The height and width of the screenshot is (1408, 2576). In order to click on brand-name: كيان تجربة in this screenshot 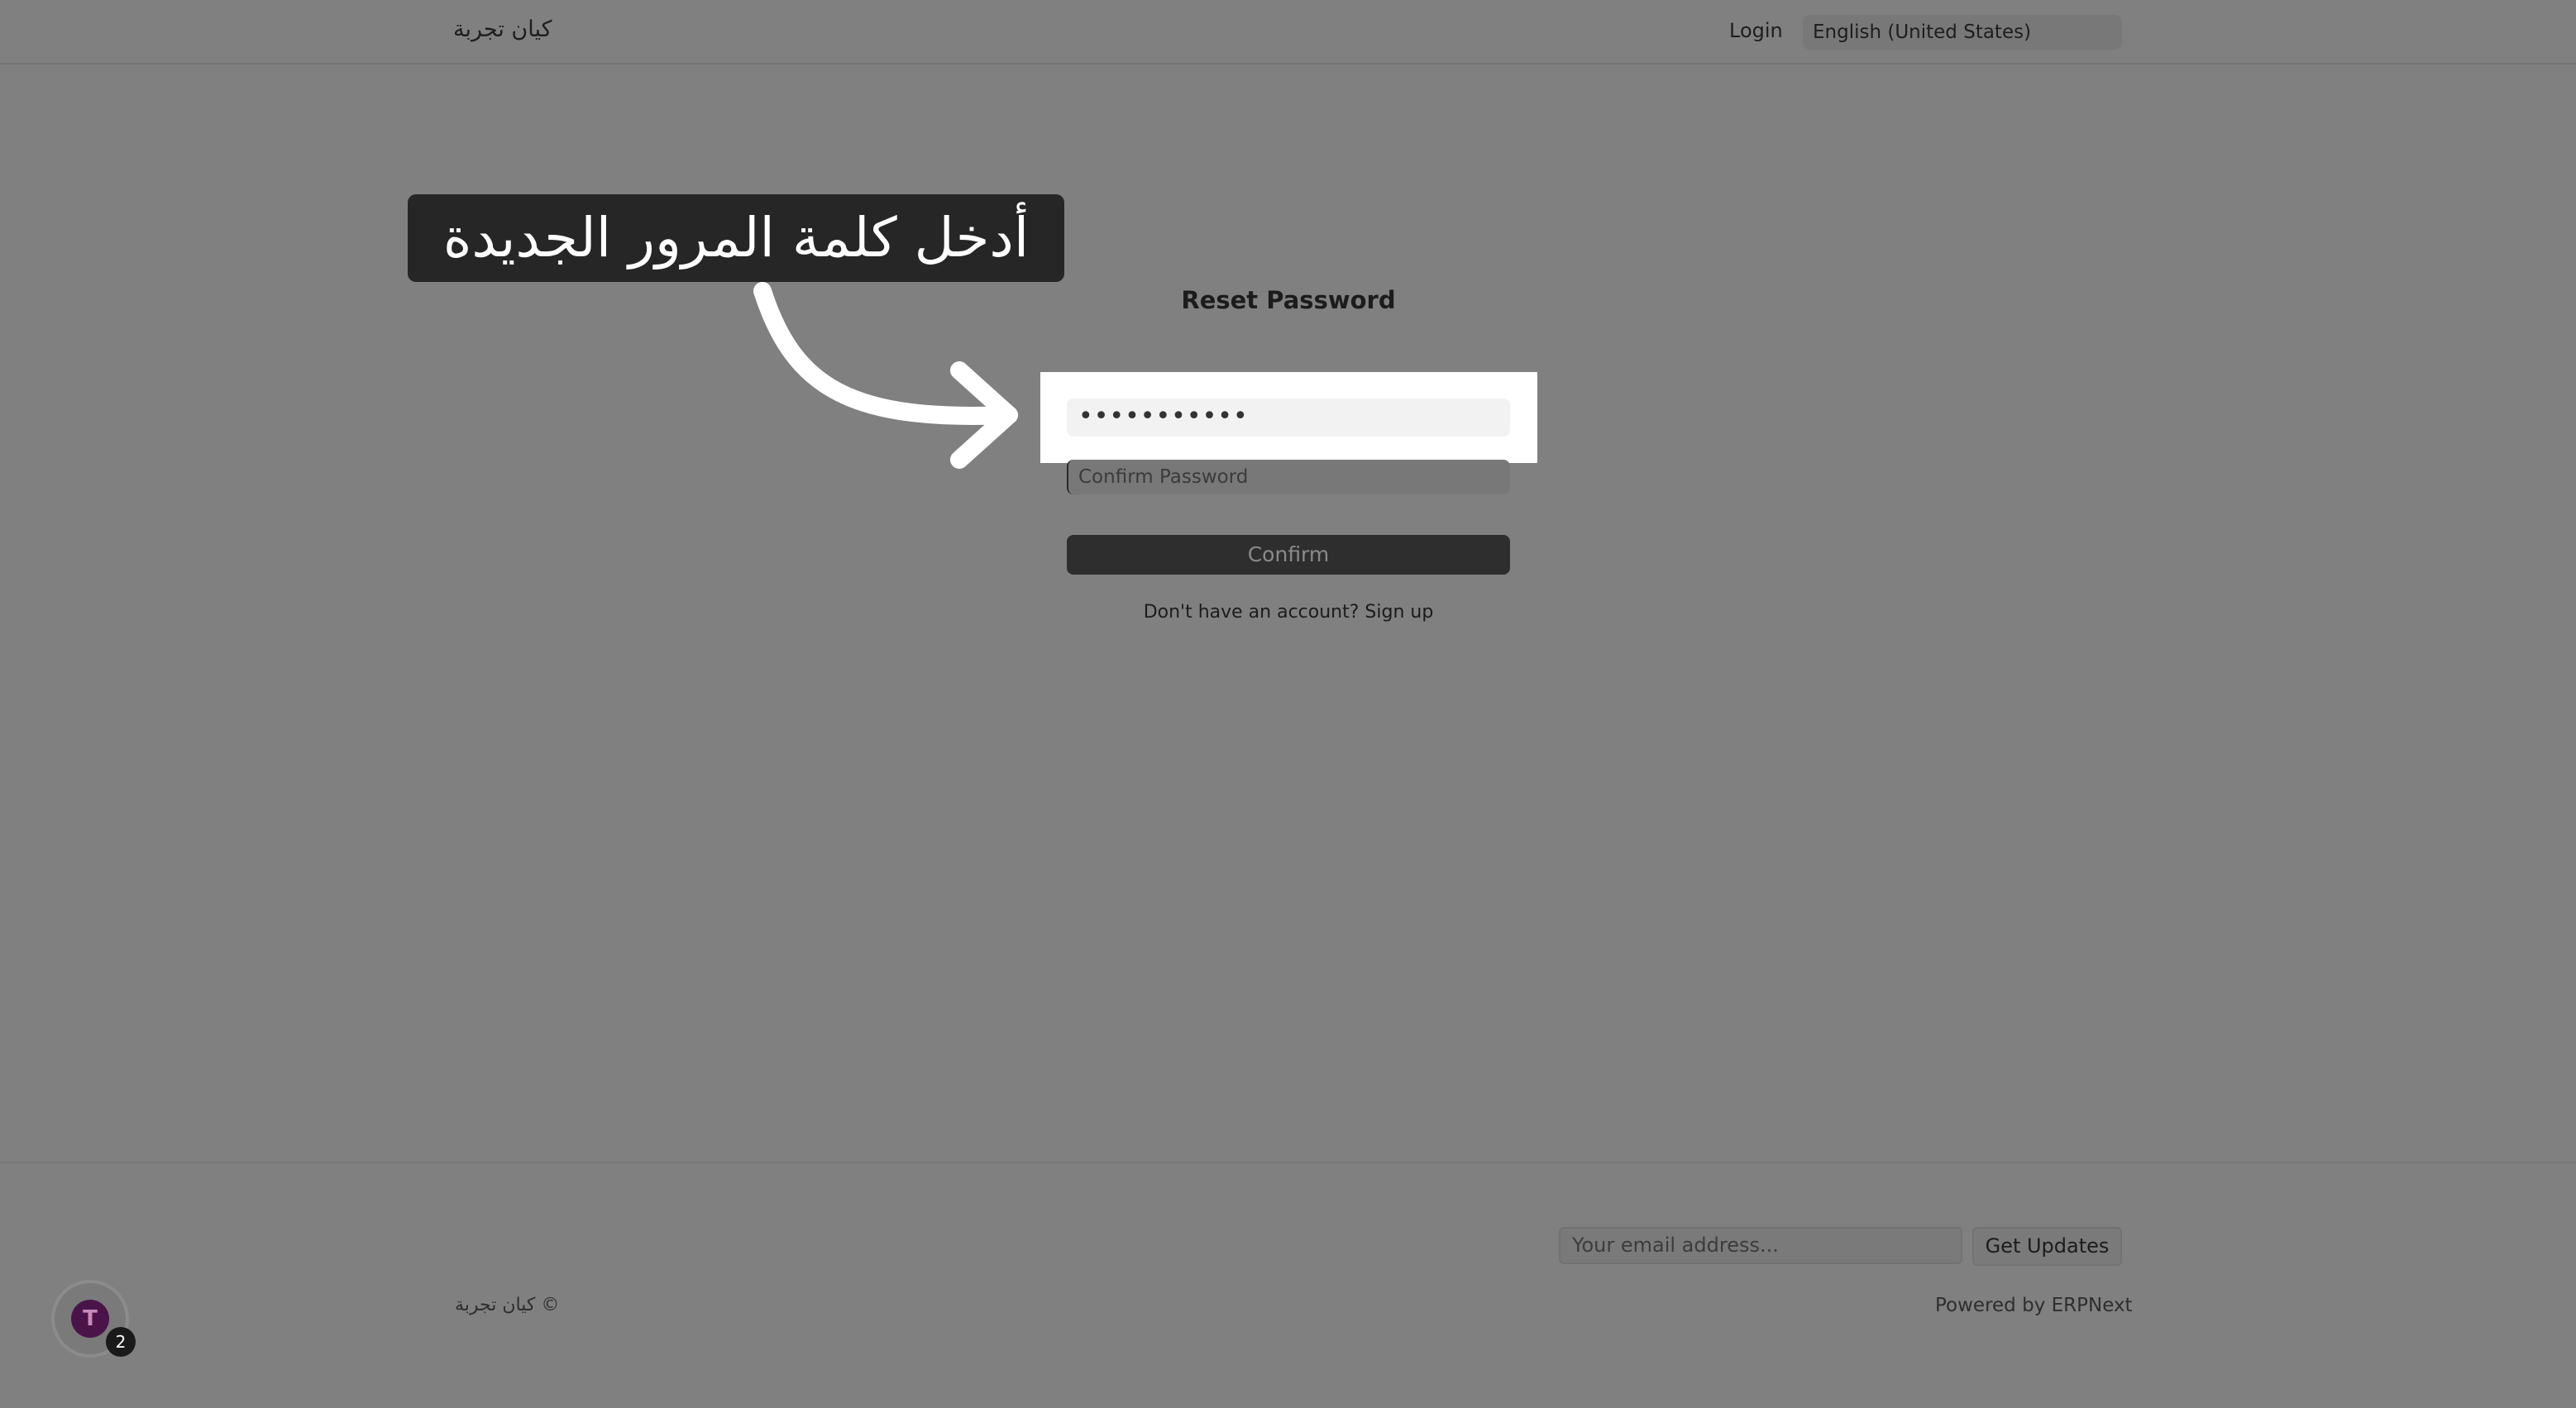, I will do `click(503, 29)`.